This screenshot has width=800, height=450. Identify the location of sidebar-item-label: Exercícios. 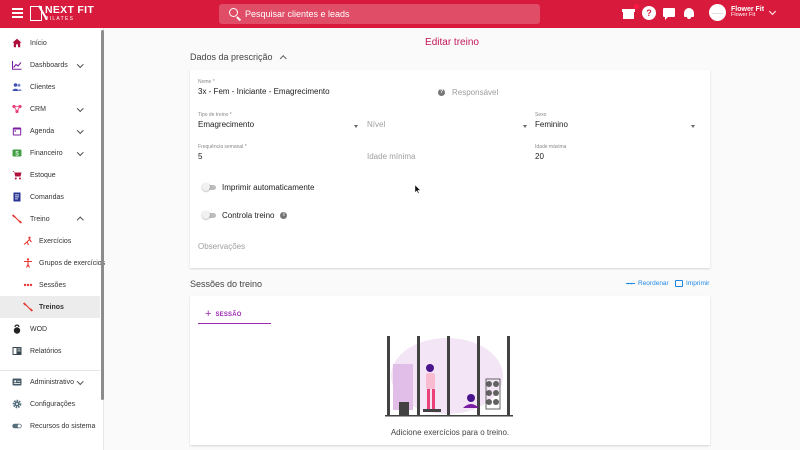
(55, 241).